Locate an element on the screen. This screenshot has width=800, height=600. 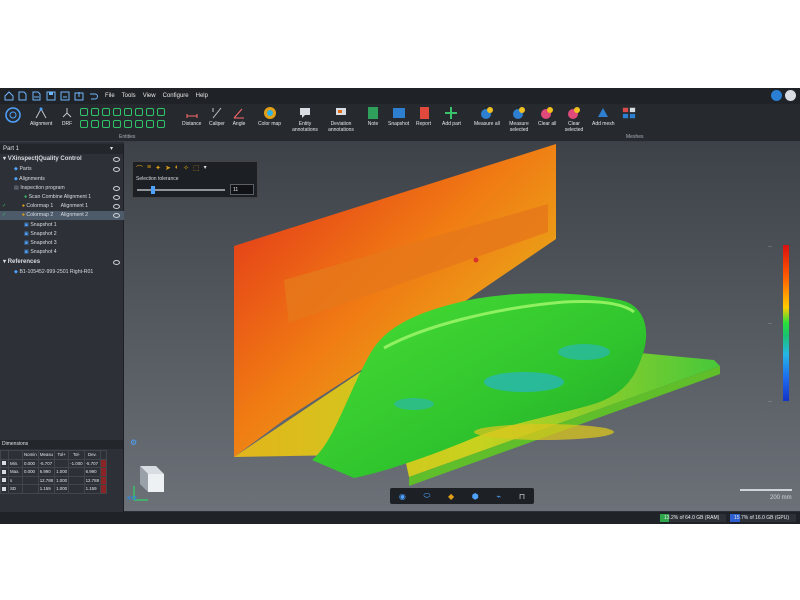
view-orientation-icon: ⬭ is located at coordinates (426, 496).